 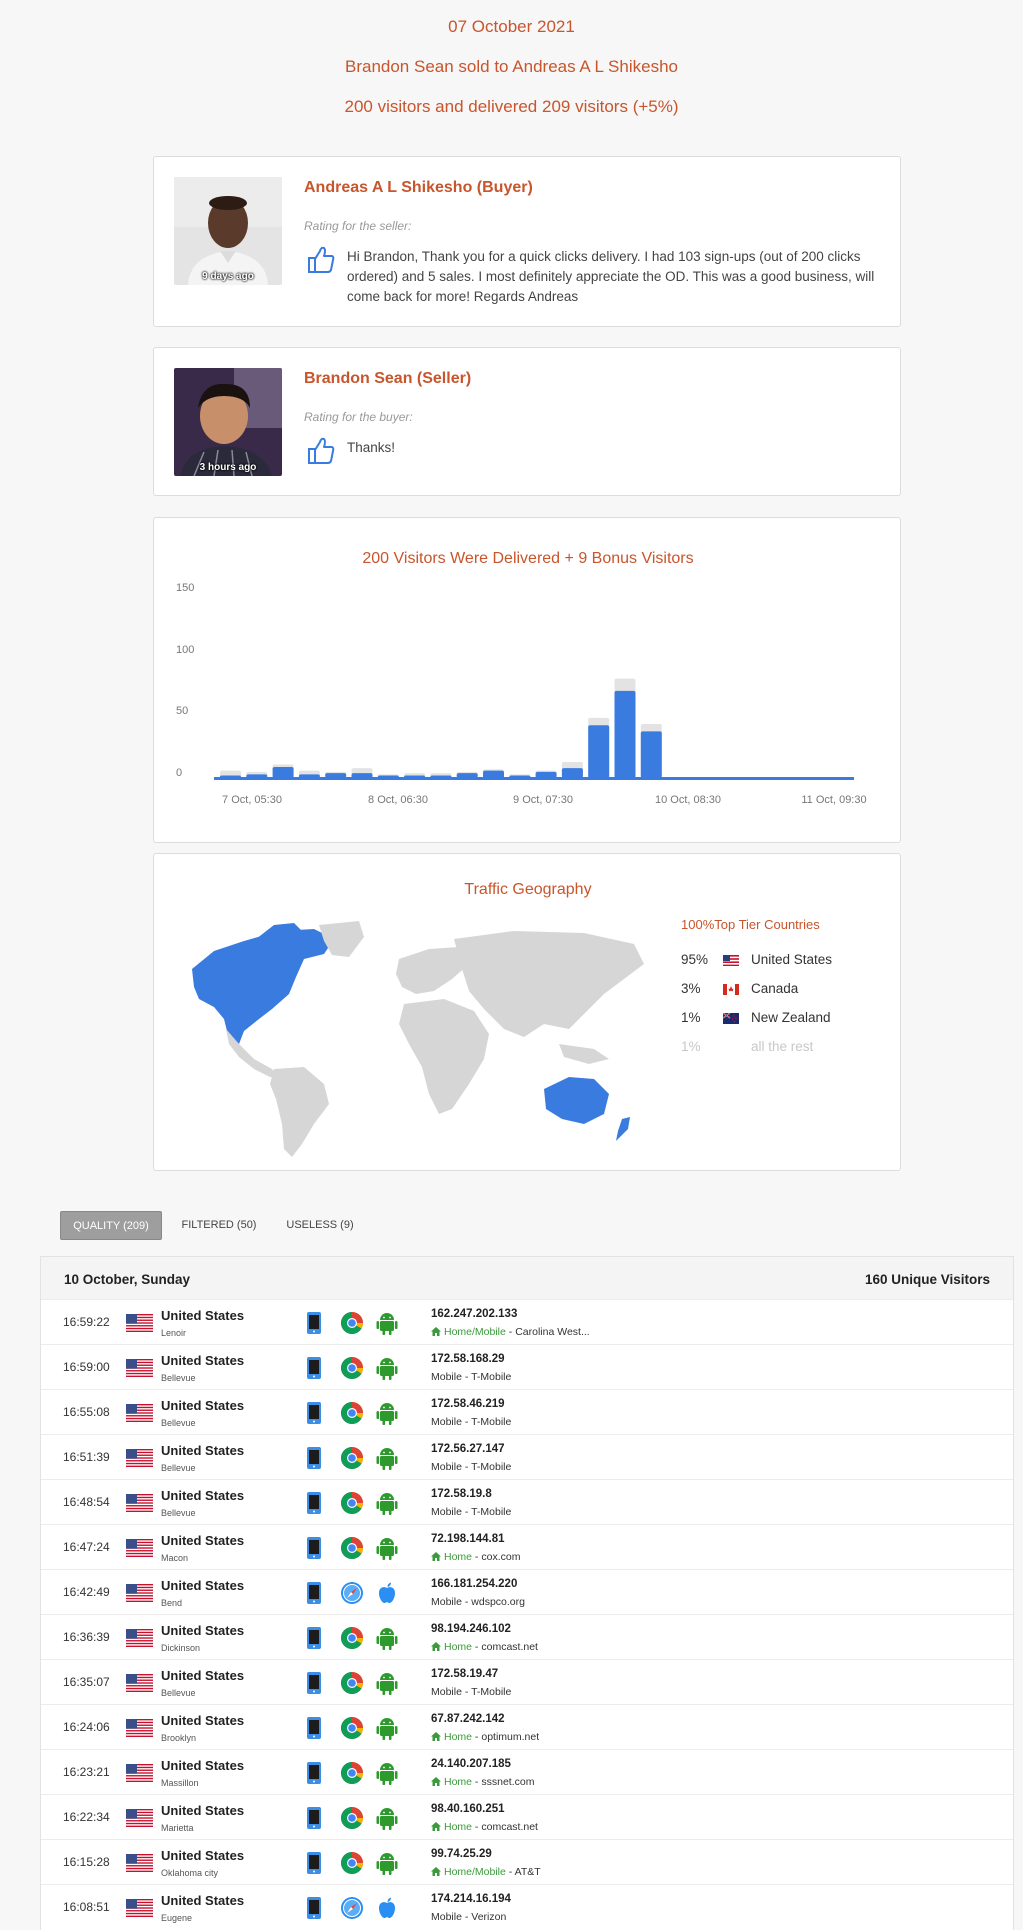 I want to click on visitor-ip: 67.87.242.142, so click(x=468, y=1719).